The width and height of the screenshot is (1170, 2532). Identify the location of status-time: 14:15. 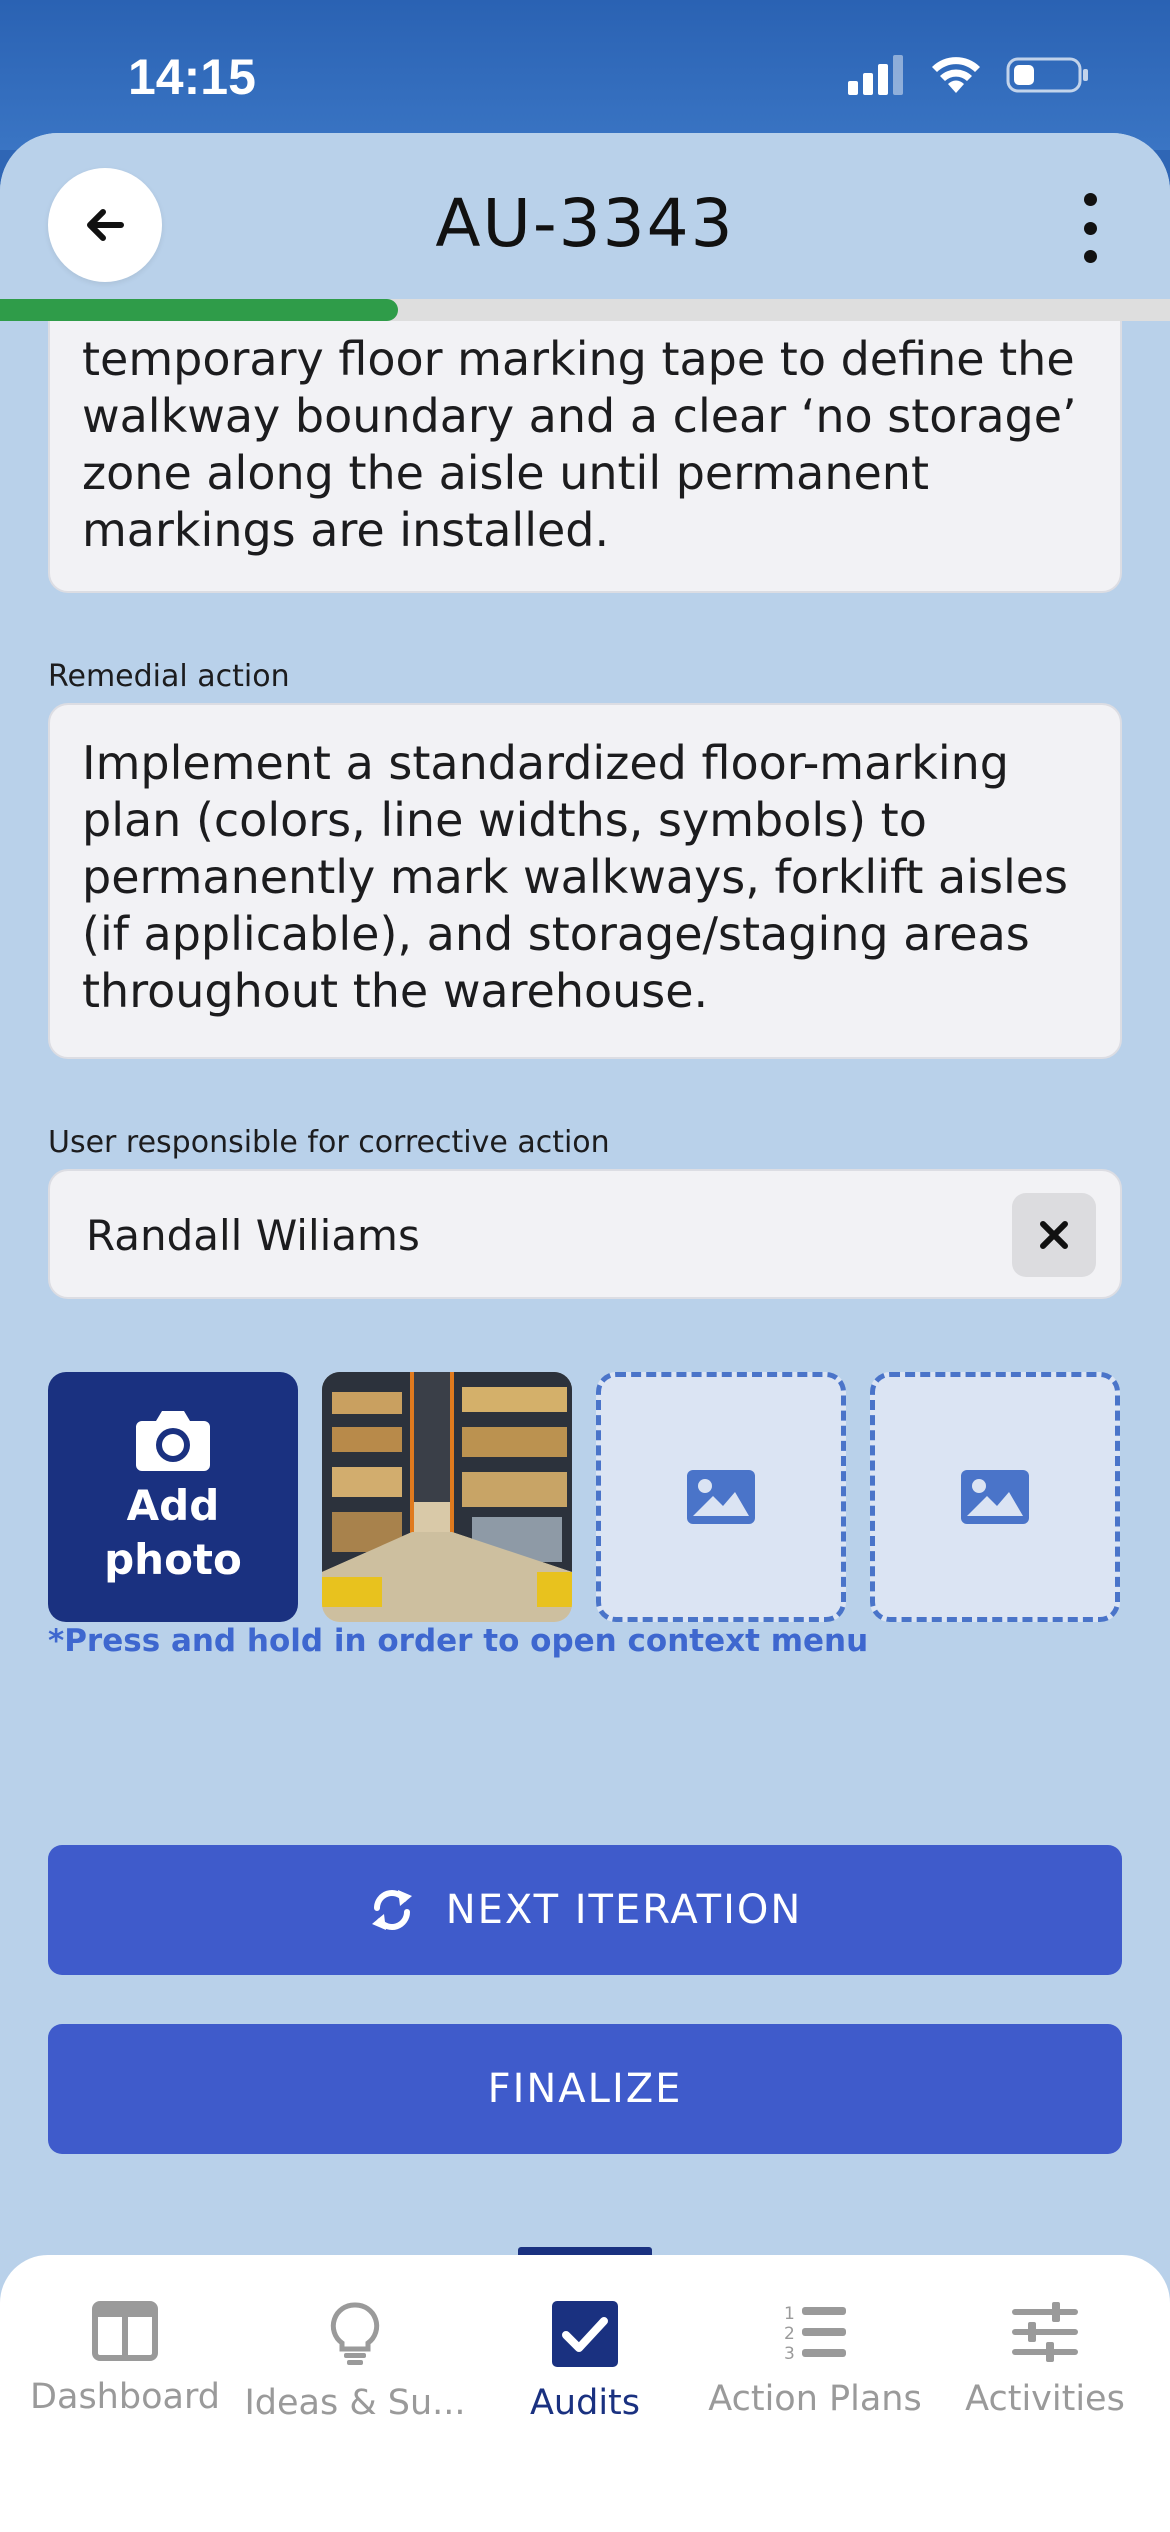
(192, 77).